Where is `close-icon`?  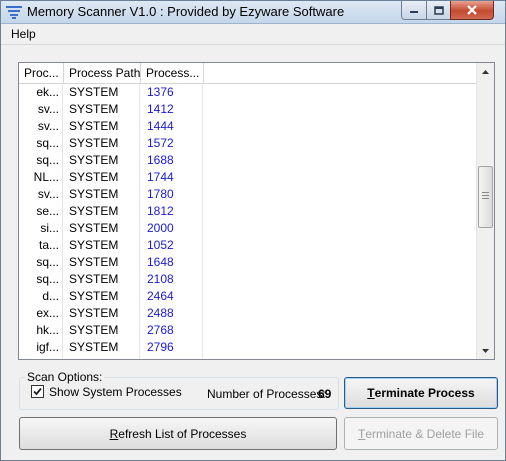
close-icon is located at coordinates (472, 10).